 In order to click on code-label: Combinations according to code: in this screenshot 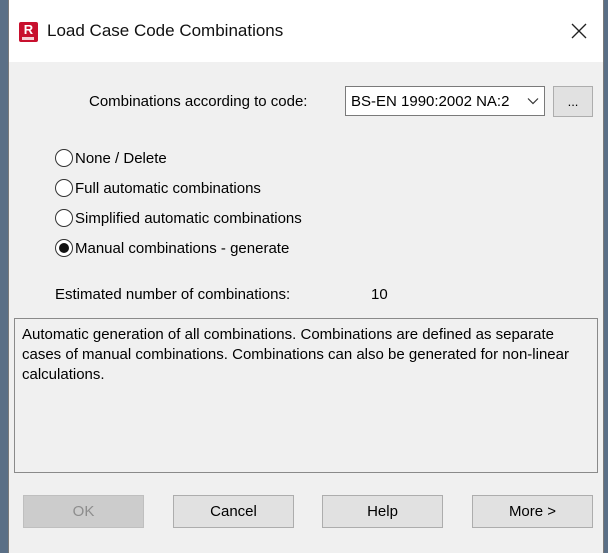, I will do `click(198, 101)`.